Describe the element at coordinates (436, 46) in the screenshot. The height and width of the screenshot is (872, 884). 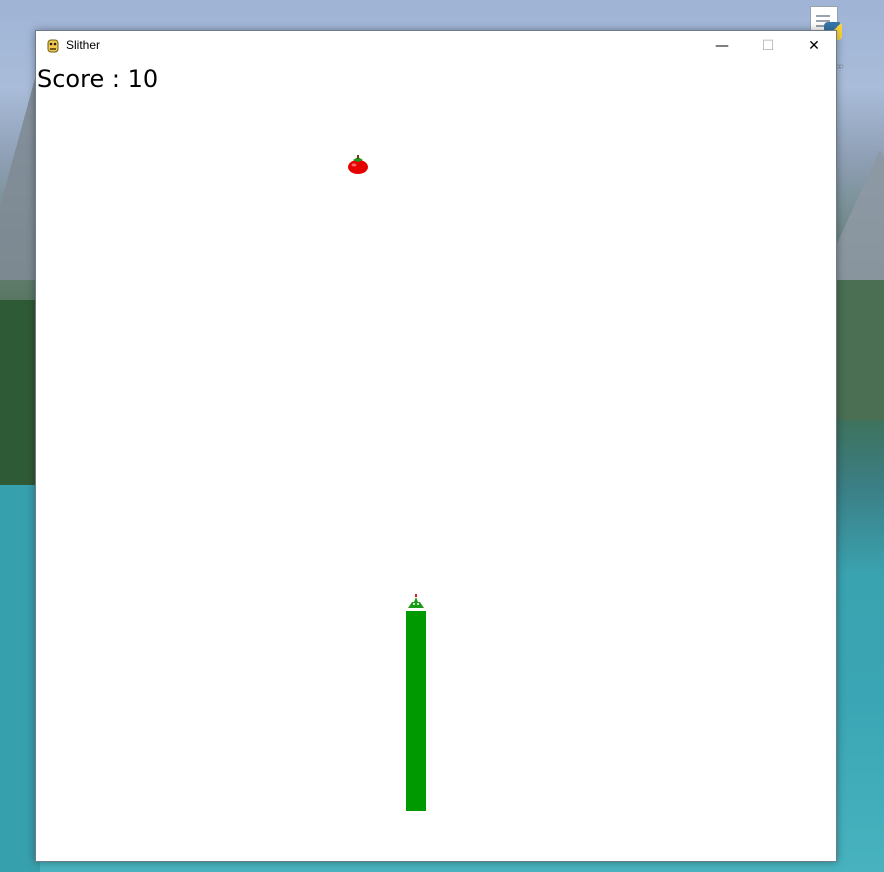
I see `title-bar: Slither — ☐ ✕` at that location.